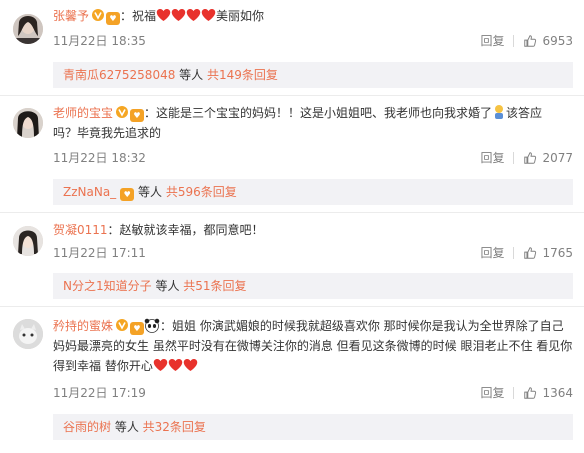  I want to click on timestamp: 11月22日 18:35, so click(99, 41).